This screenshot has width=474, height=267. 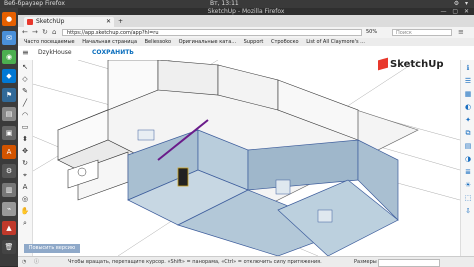 What do you see at coordinates (383, 64) in the screenshot?
I see `sketchup-logo-icon` at bounding box center [383, 64].